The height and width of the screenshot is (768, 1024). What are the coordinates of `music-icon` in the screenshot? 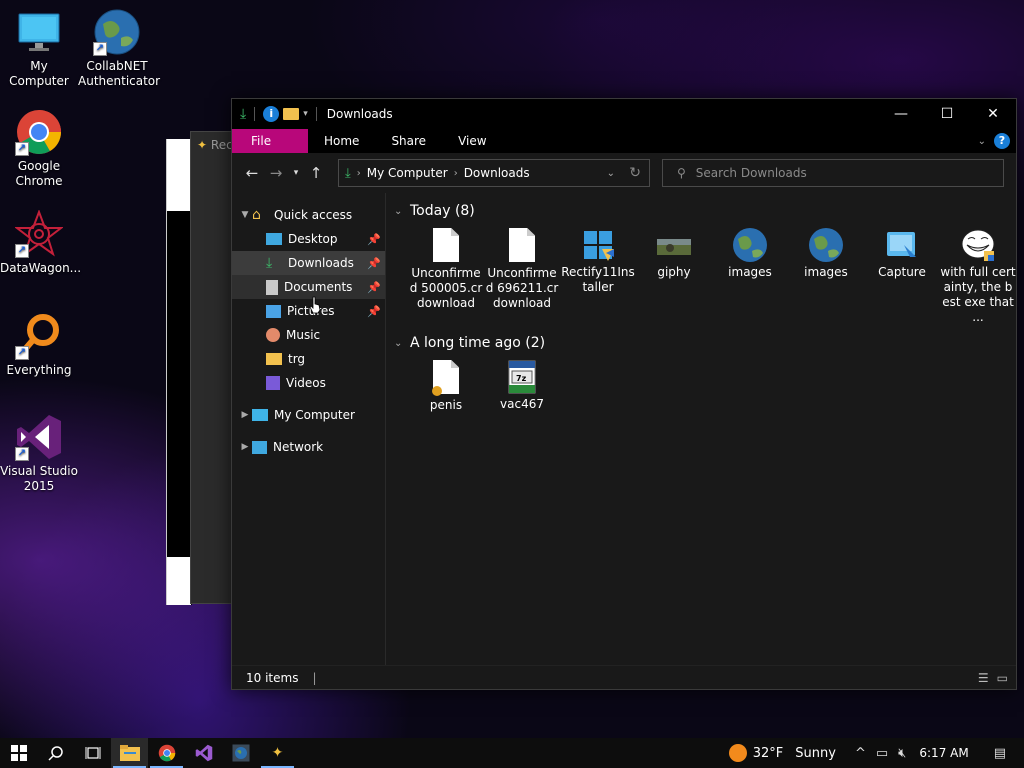 It's located at (273, 335).